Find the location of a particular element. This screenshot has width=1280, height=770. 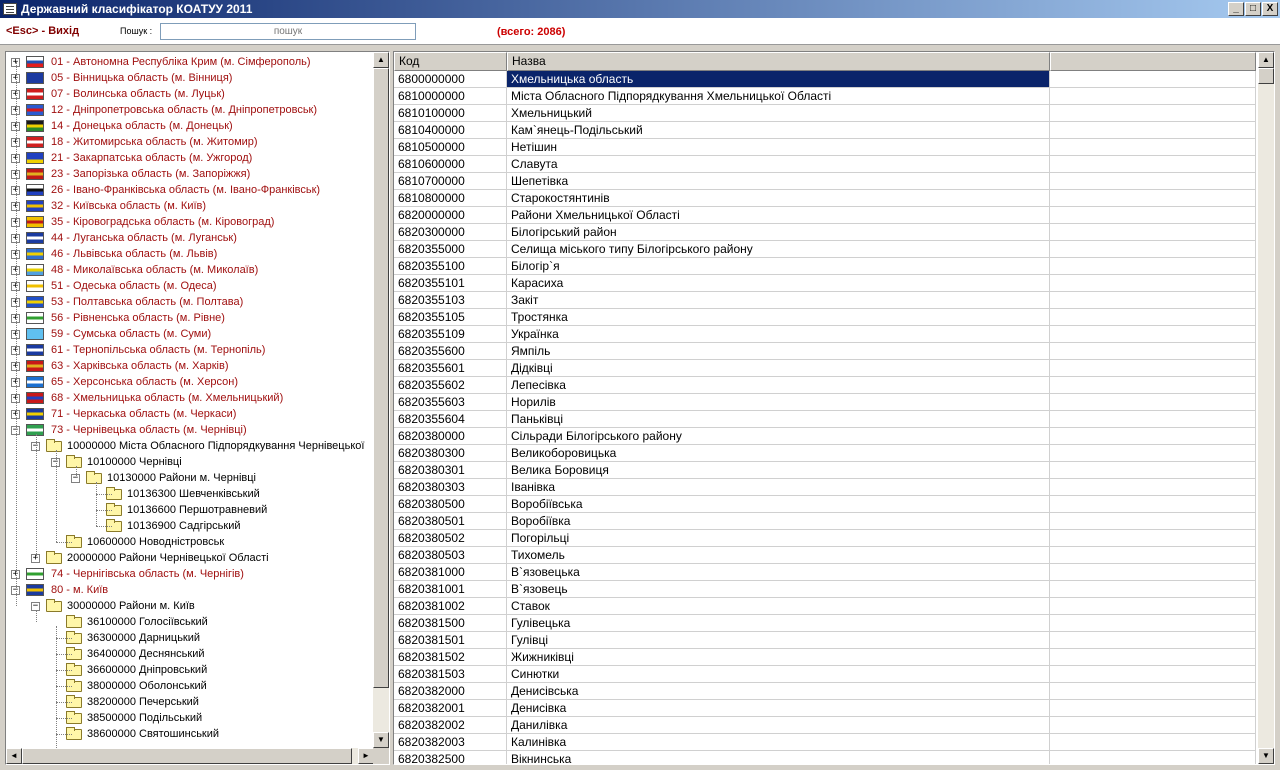

tree-vertical-scrollbar: ▲ ▼ is located at coordinates (381, 400).